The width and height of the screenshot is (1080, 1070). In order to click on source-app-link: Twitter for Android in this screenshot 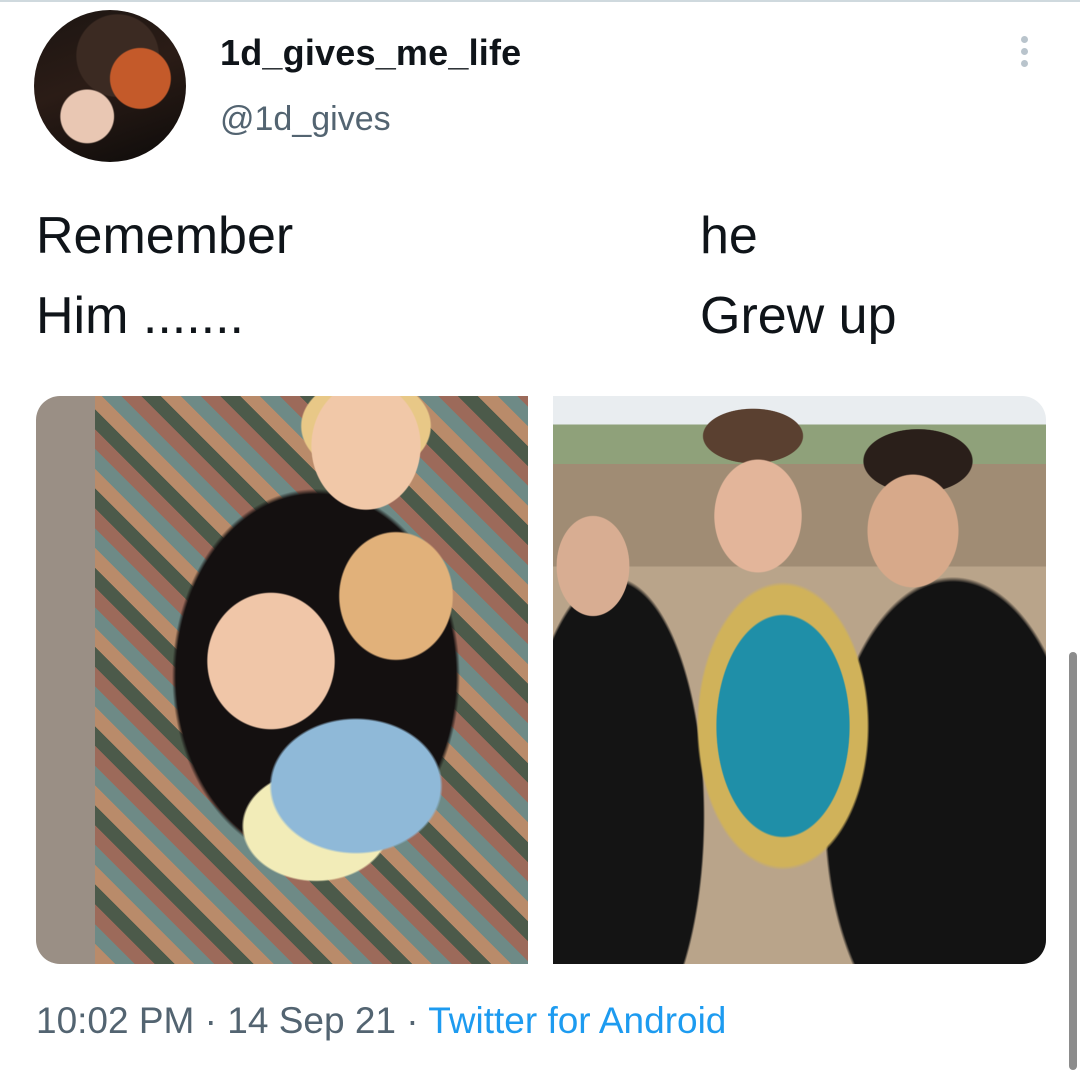, I will do `click(577, 1020)`.